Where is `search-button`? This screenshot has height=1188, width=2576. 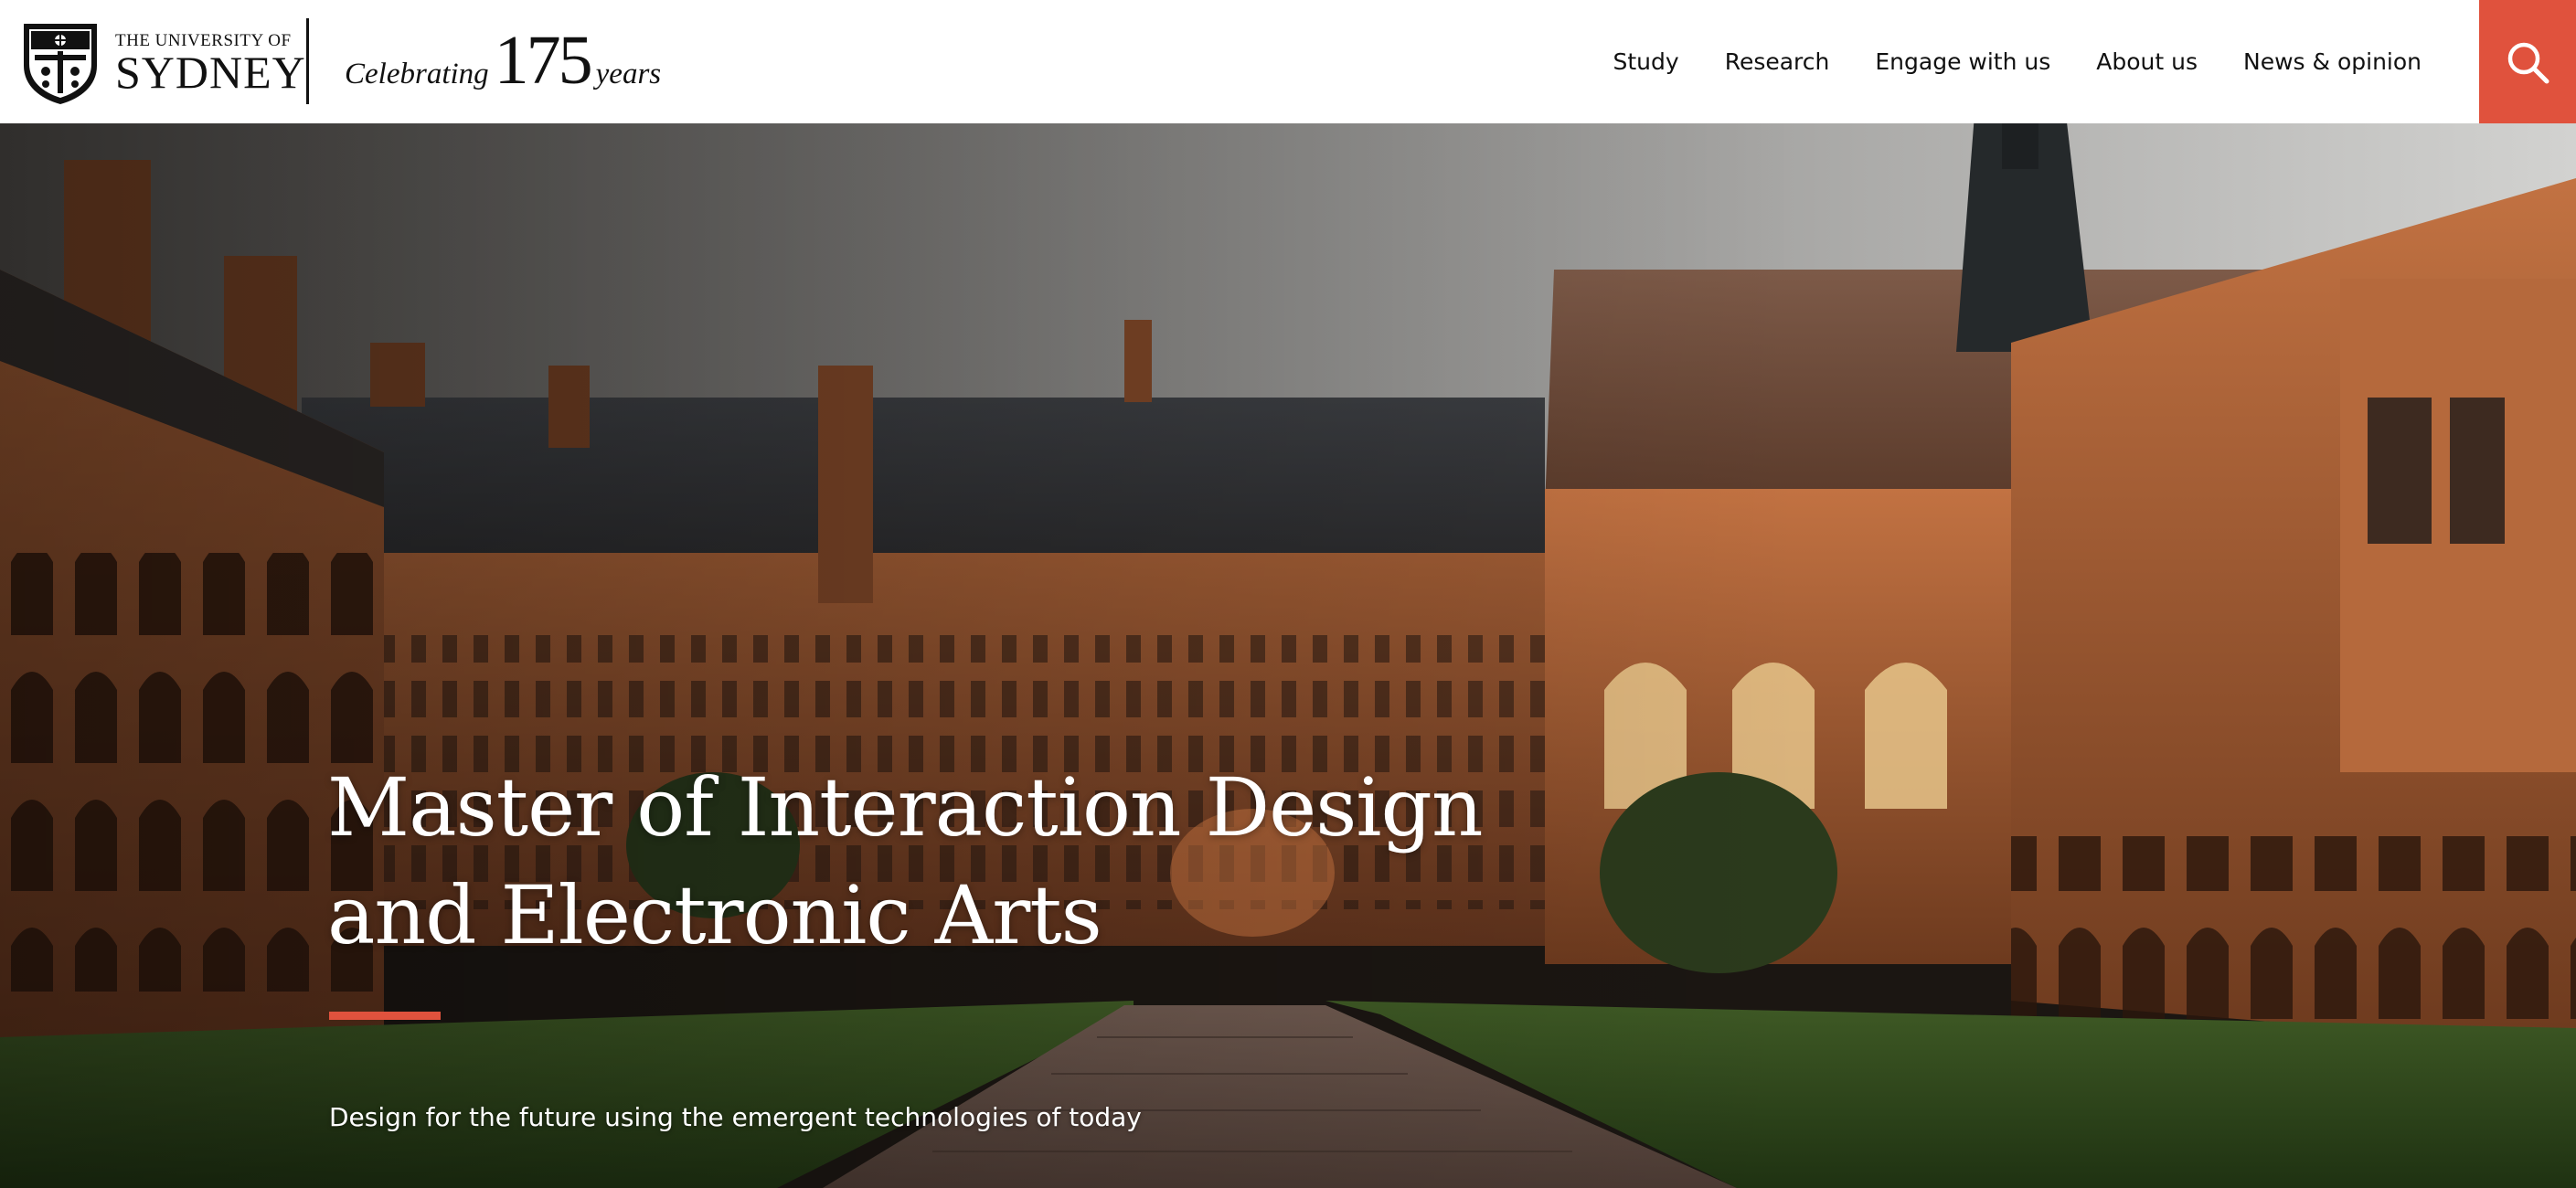 search-button is located at coordinates (2527, 61).